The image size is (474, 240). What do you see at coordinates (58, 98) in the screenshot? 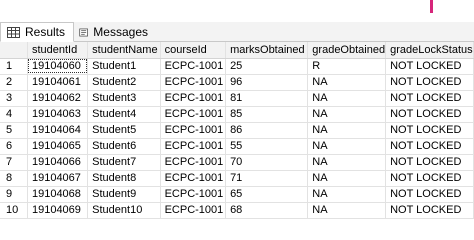
I see `table-cell: 19104062` at bounding box center [58, 98].